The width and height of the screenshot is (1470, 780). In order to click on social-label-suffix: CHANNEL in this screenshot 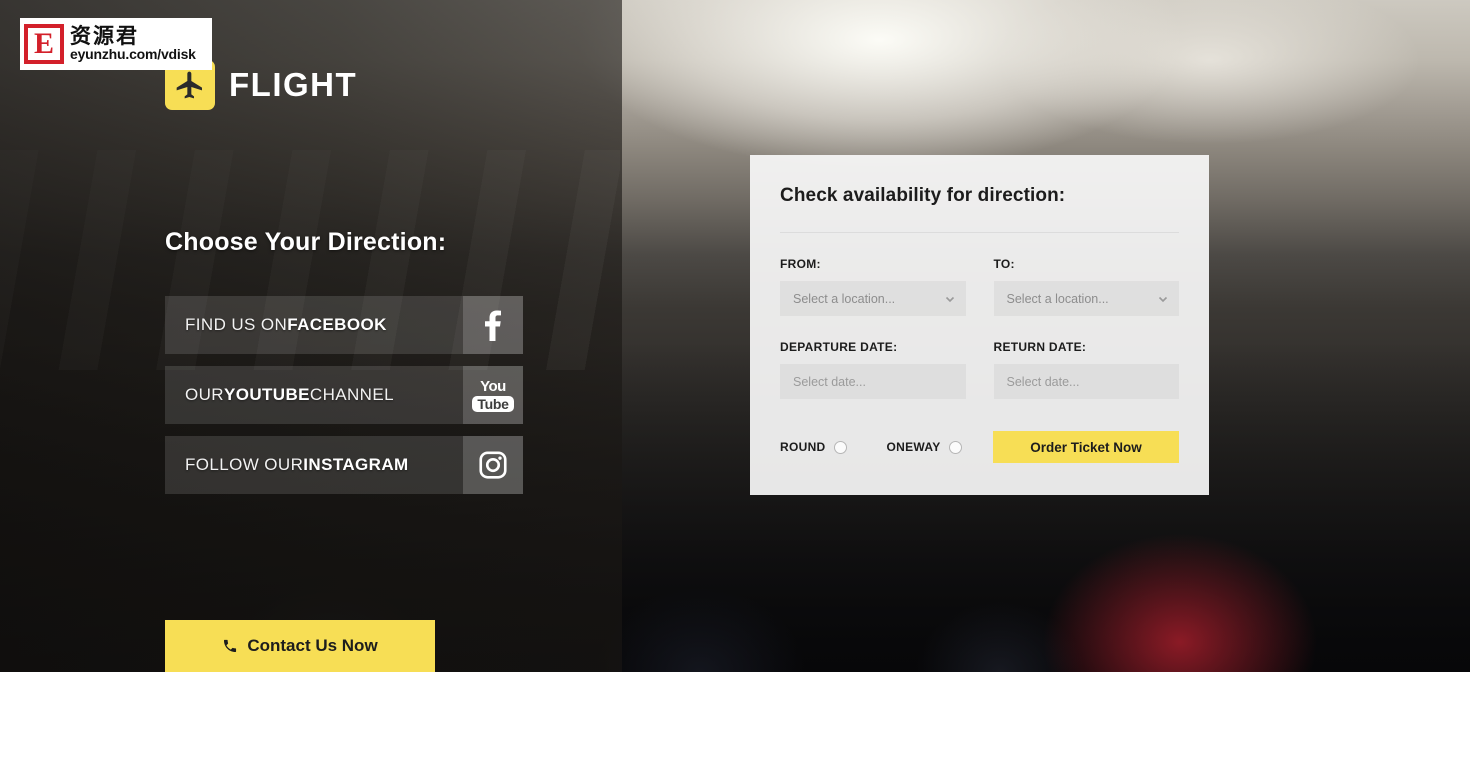, I will do `click(351, 394)`.